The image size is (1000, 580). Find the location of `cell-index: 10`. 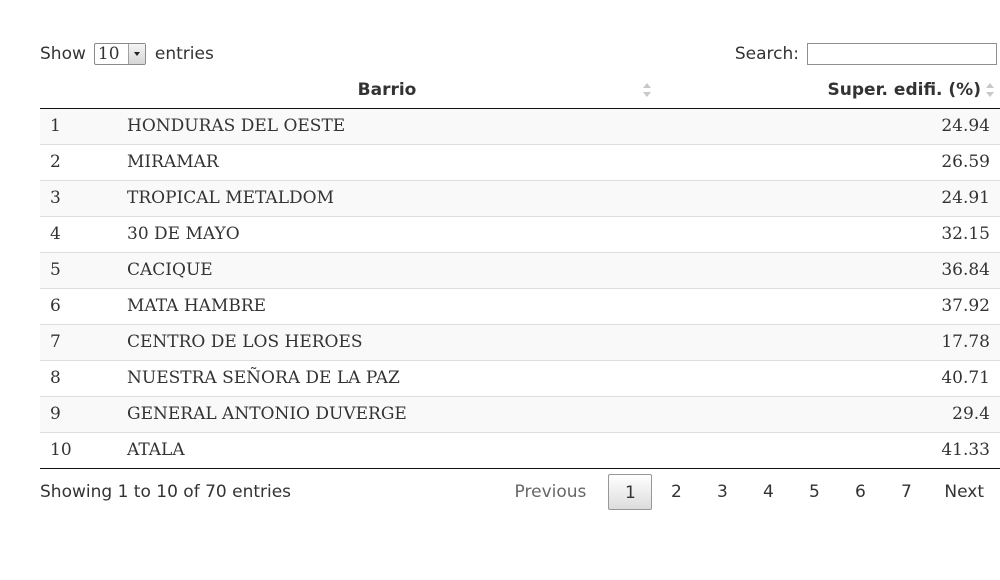

cell-index: 10 is located at coordinates (78, 450).